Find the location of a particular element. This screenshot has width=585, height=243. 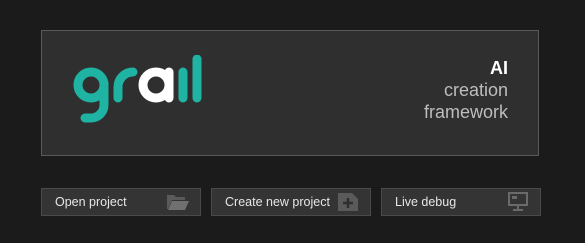

open-project-label: Open project is located at coordinates (91, 202).